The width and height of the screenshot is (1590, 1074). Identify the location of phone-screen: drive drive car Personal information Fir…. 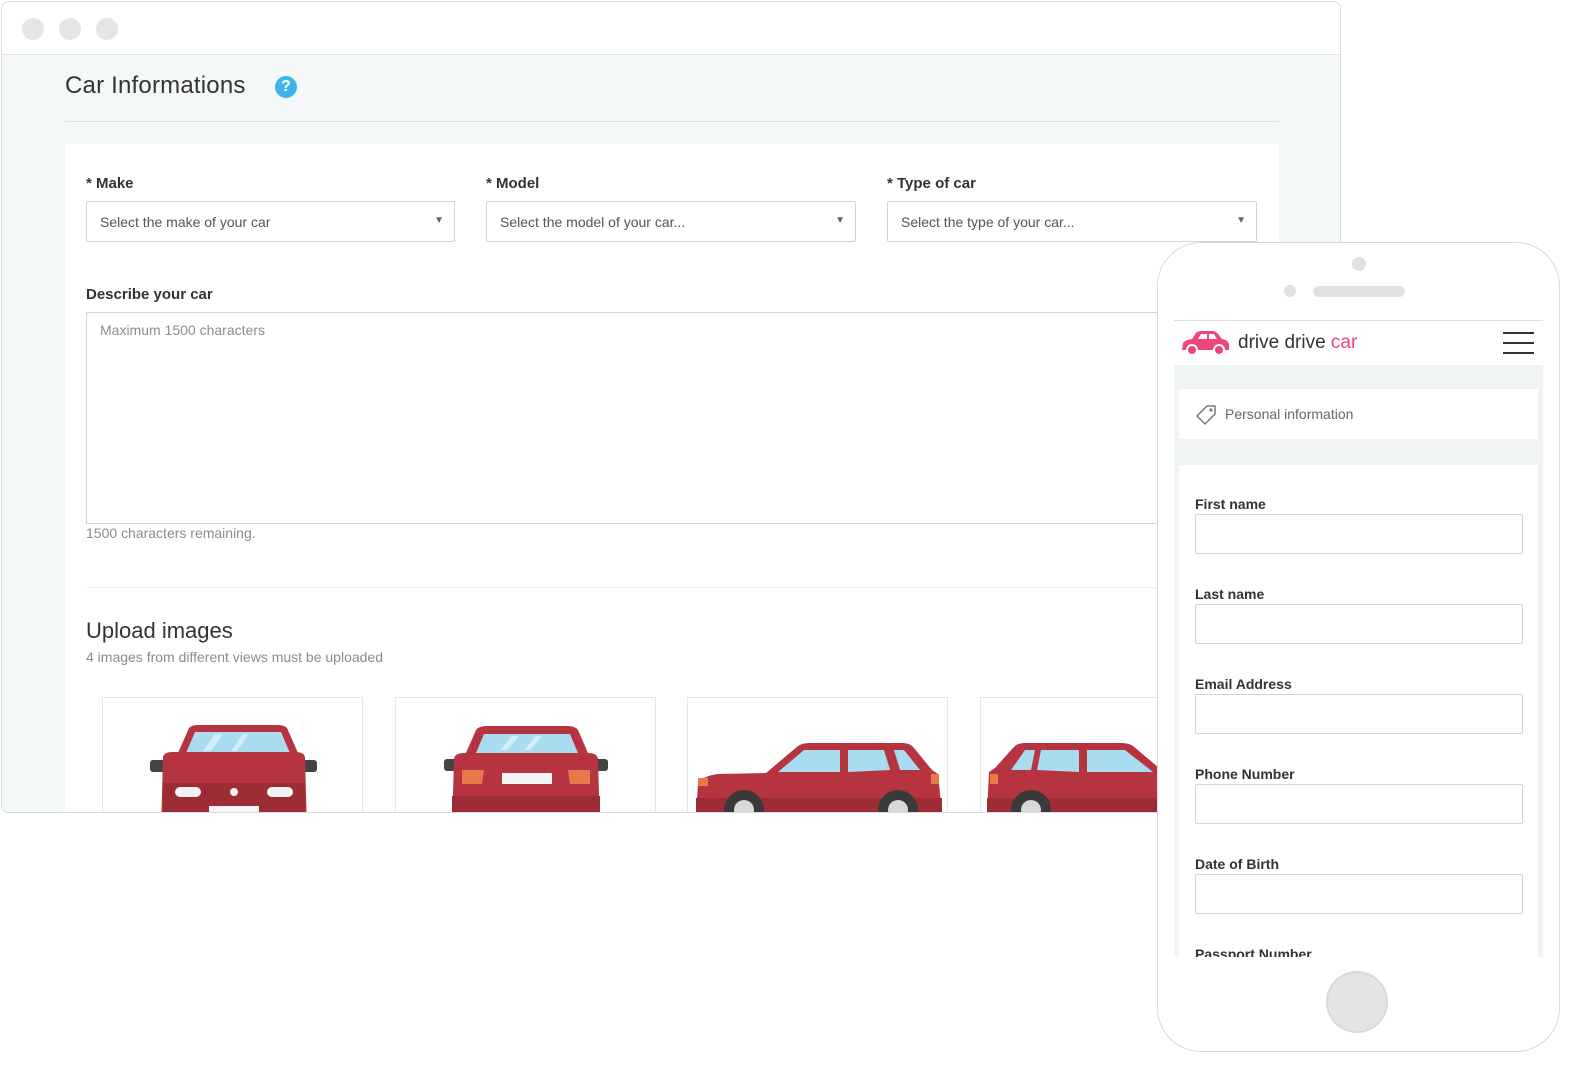
(1358, 638).